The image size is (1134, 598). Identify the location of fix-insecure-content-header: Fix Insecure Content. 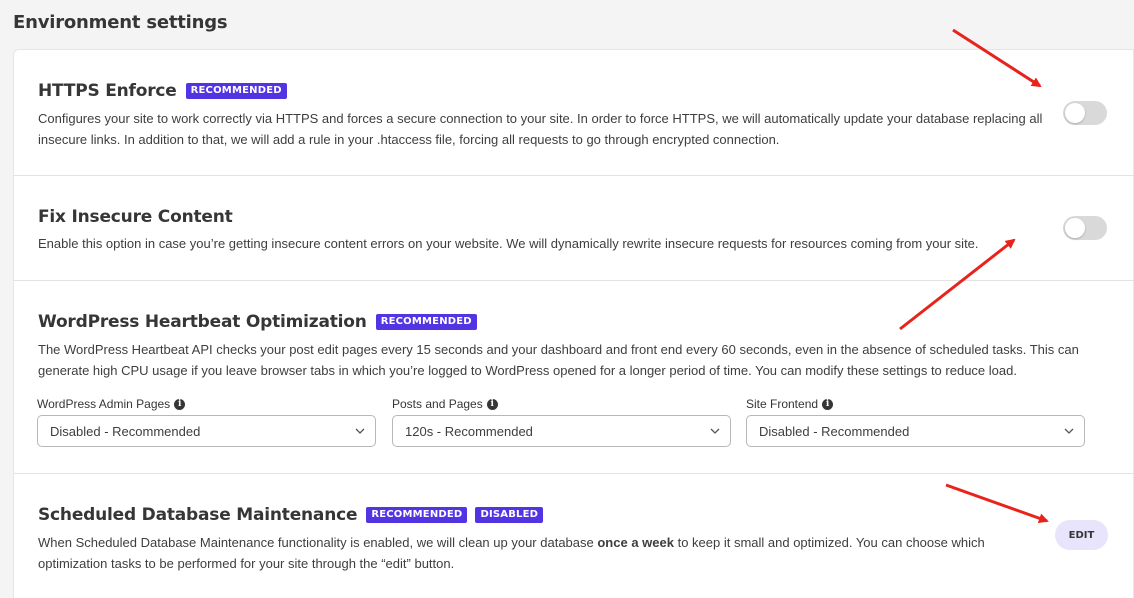
(135, 217).